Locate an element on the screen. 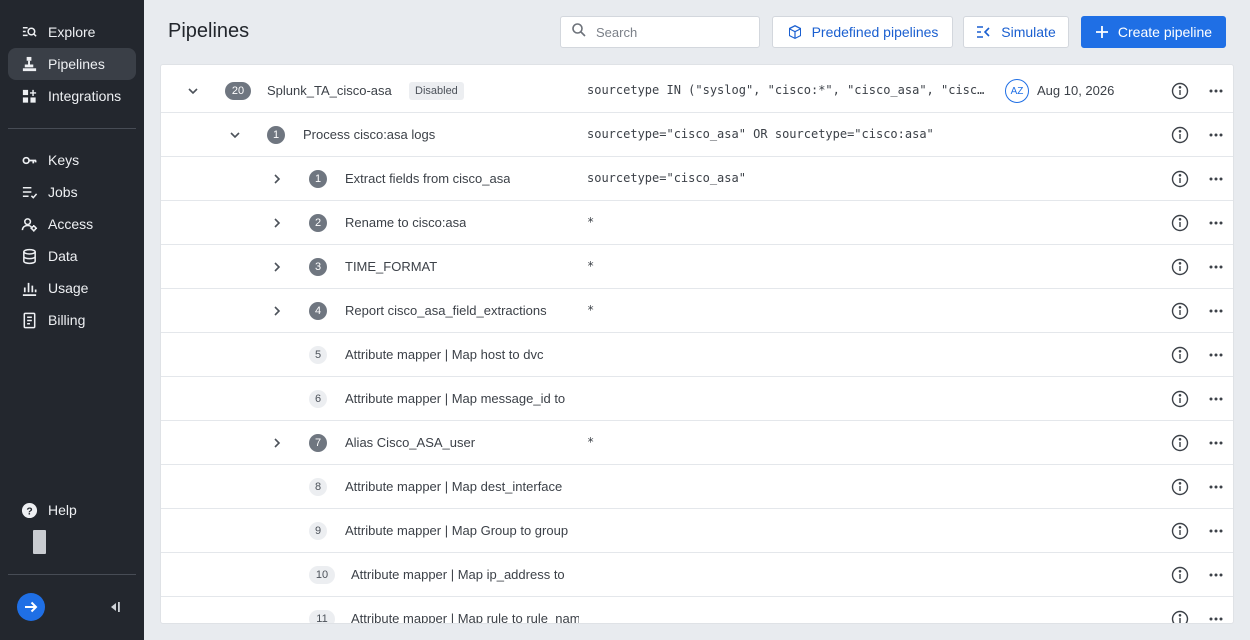  predefined-pipelines-button: Predefined pipelines is located at coordinates (862, 32).